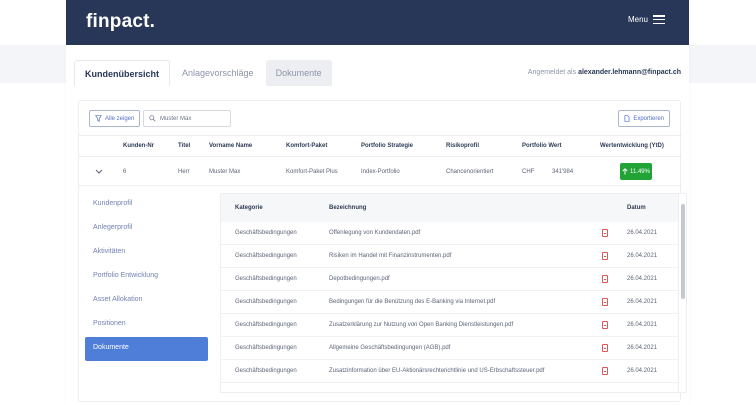  What do you see at coordinates (470, 172) in the screenshot?
I see `risk-profile: Chancenorientiert` at bounding box center [470, 172].